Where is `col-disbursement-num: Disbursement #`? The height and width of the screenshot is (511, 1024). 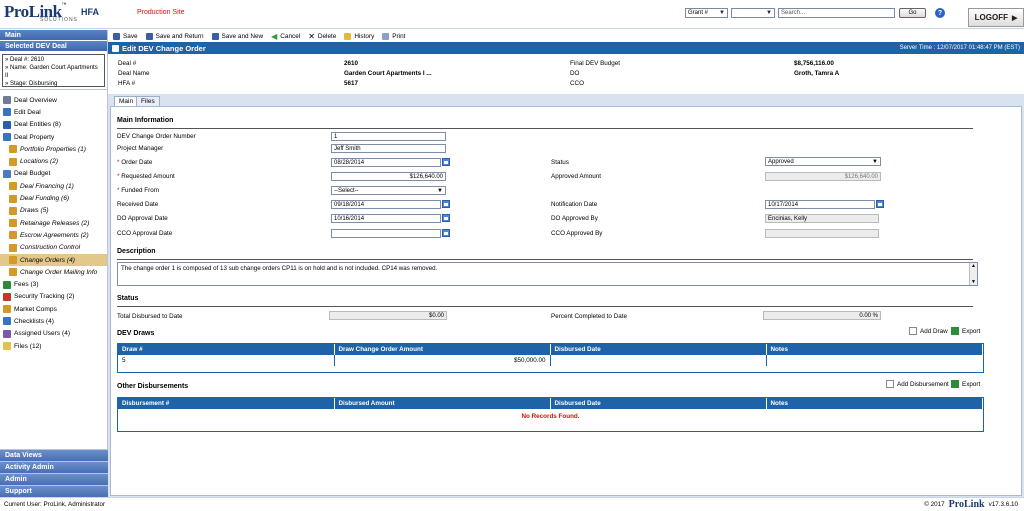 col-disbursement-num: Disbursement # is located at coordinates (226, 403).